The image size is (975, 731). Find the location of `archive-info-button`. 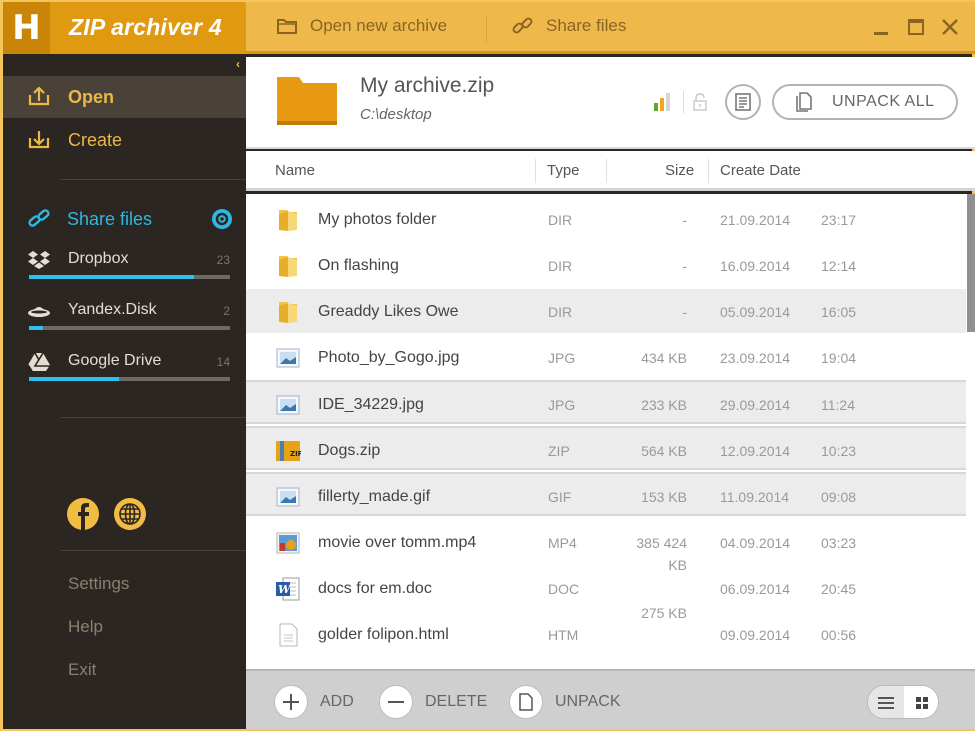

archive-info-button is located at coordinates (743, 102).